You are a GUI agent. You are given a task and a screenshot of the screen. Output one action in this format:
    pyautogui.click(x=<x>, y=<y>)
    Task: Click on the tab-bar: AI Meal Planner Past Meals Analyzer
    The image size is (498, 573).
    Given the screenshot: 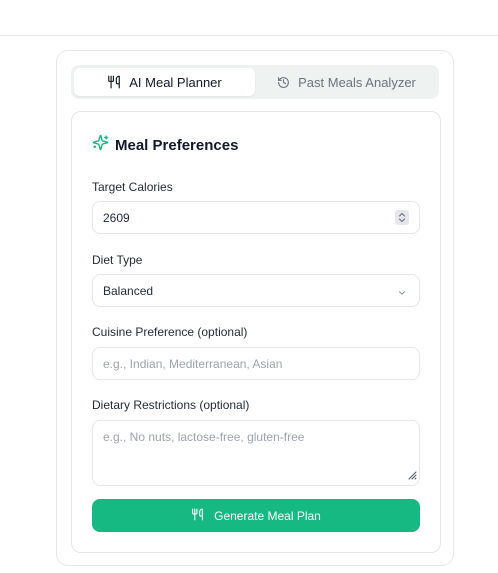 What is the action you would take?
    pyautogui.click(x=255, y=82)
    